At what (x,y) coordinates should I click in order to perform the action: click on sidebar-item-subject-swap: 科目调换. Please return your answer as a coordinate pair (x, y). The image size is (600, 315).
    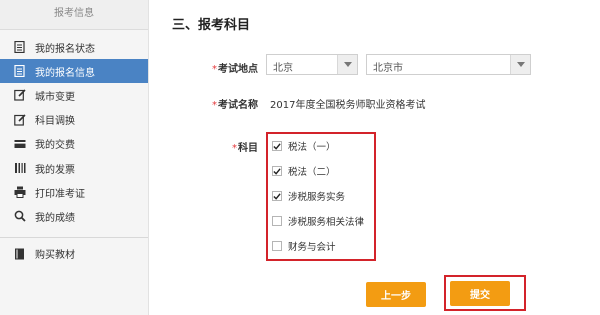
    Looking at the image, I should click on (74, 120).